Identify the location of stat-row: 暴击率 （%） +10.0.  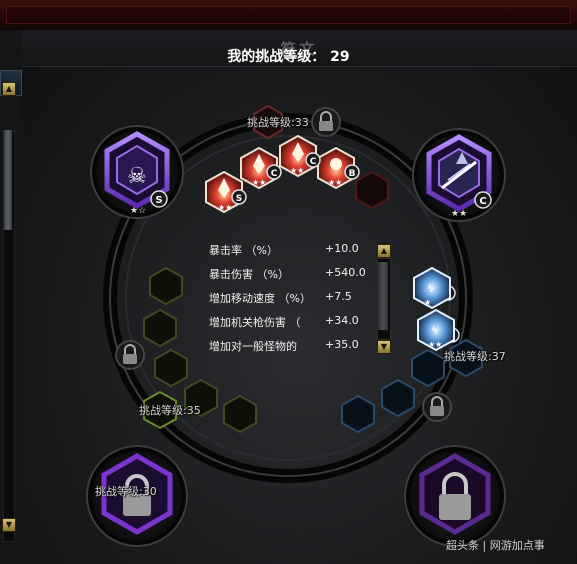
(294, 251).